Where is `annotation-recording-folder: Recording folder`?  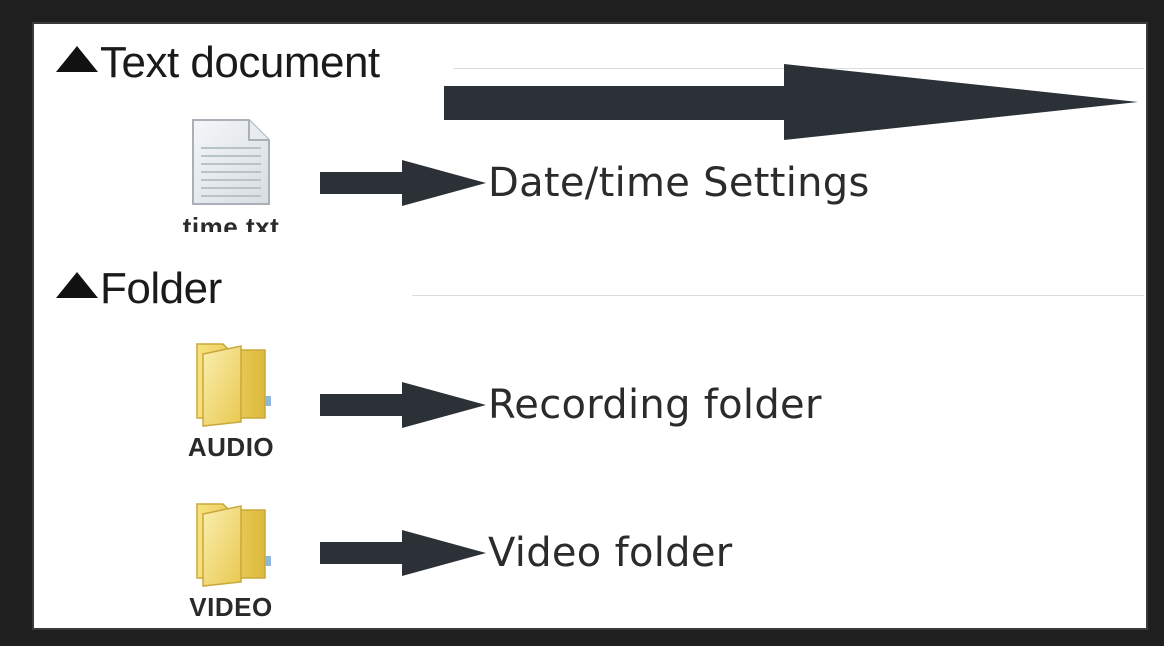 annotation-recording-folder: Recording folder is located at coordinates (570, 405).